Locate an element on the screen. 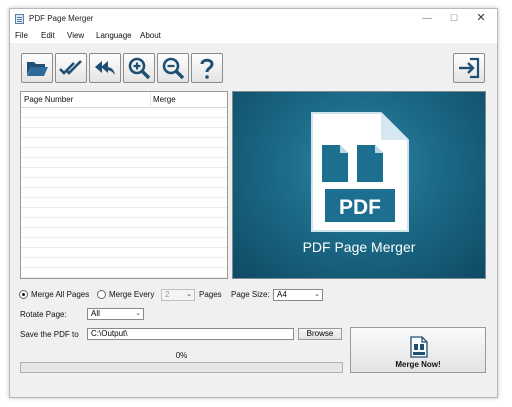  browse-button: Browse is located at coordinates (320, 334).